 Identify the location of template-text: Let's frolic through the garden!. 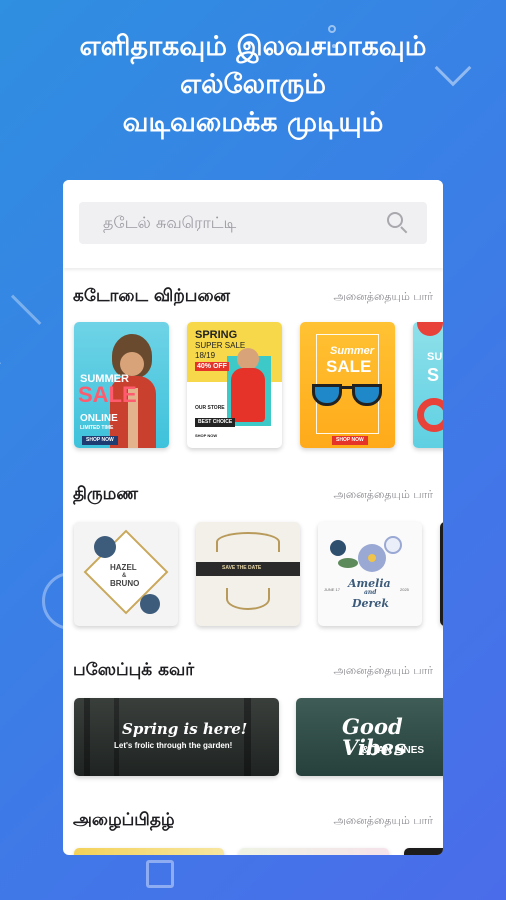
(173, 745).